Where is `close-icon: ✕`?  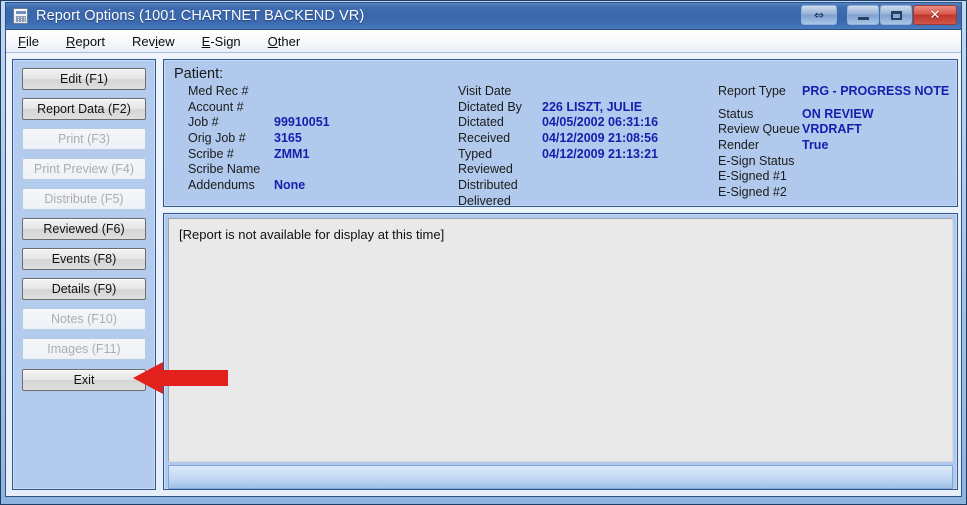
close-icon: ✕ is located at coordinates (935, 15).